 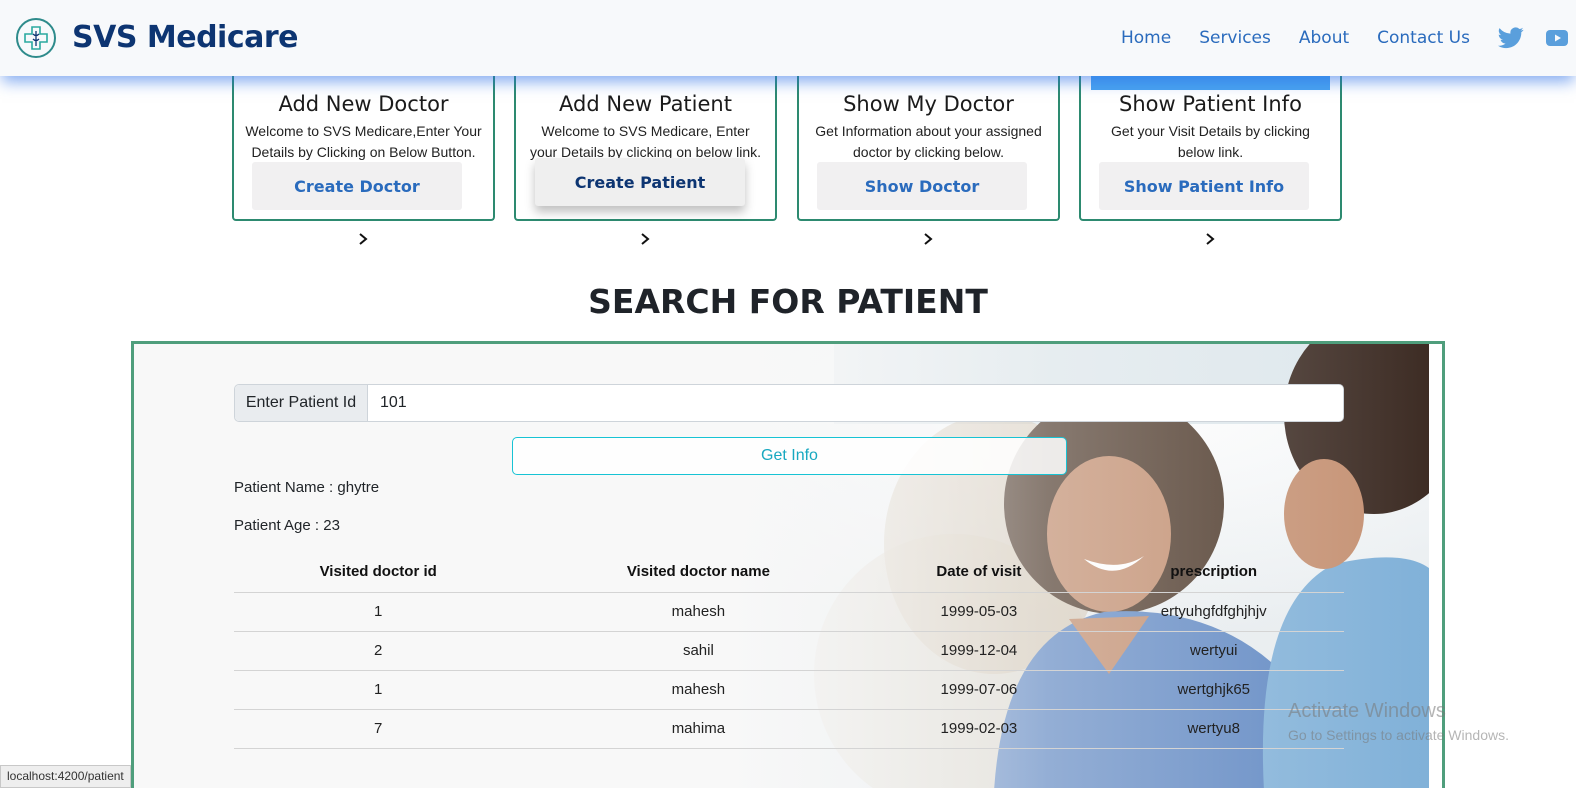 I want to click on show-doctor-button: Show Doctor, so click(x=922, y=186).